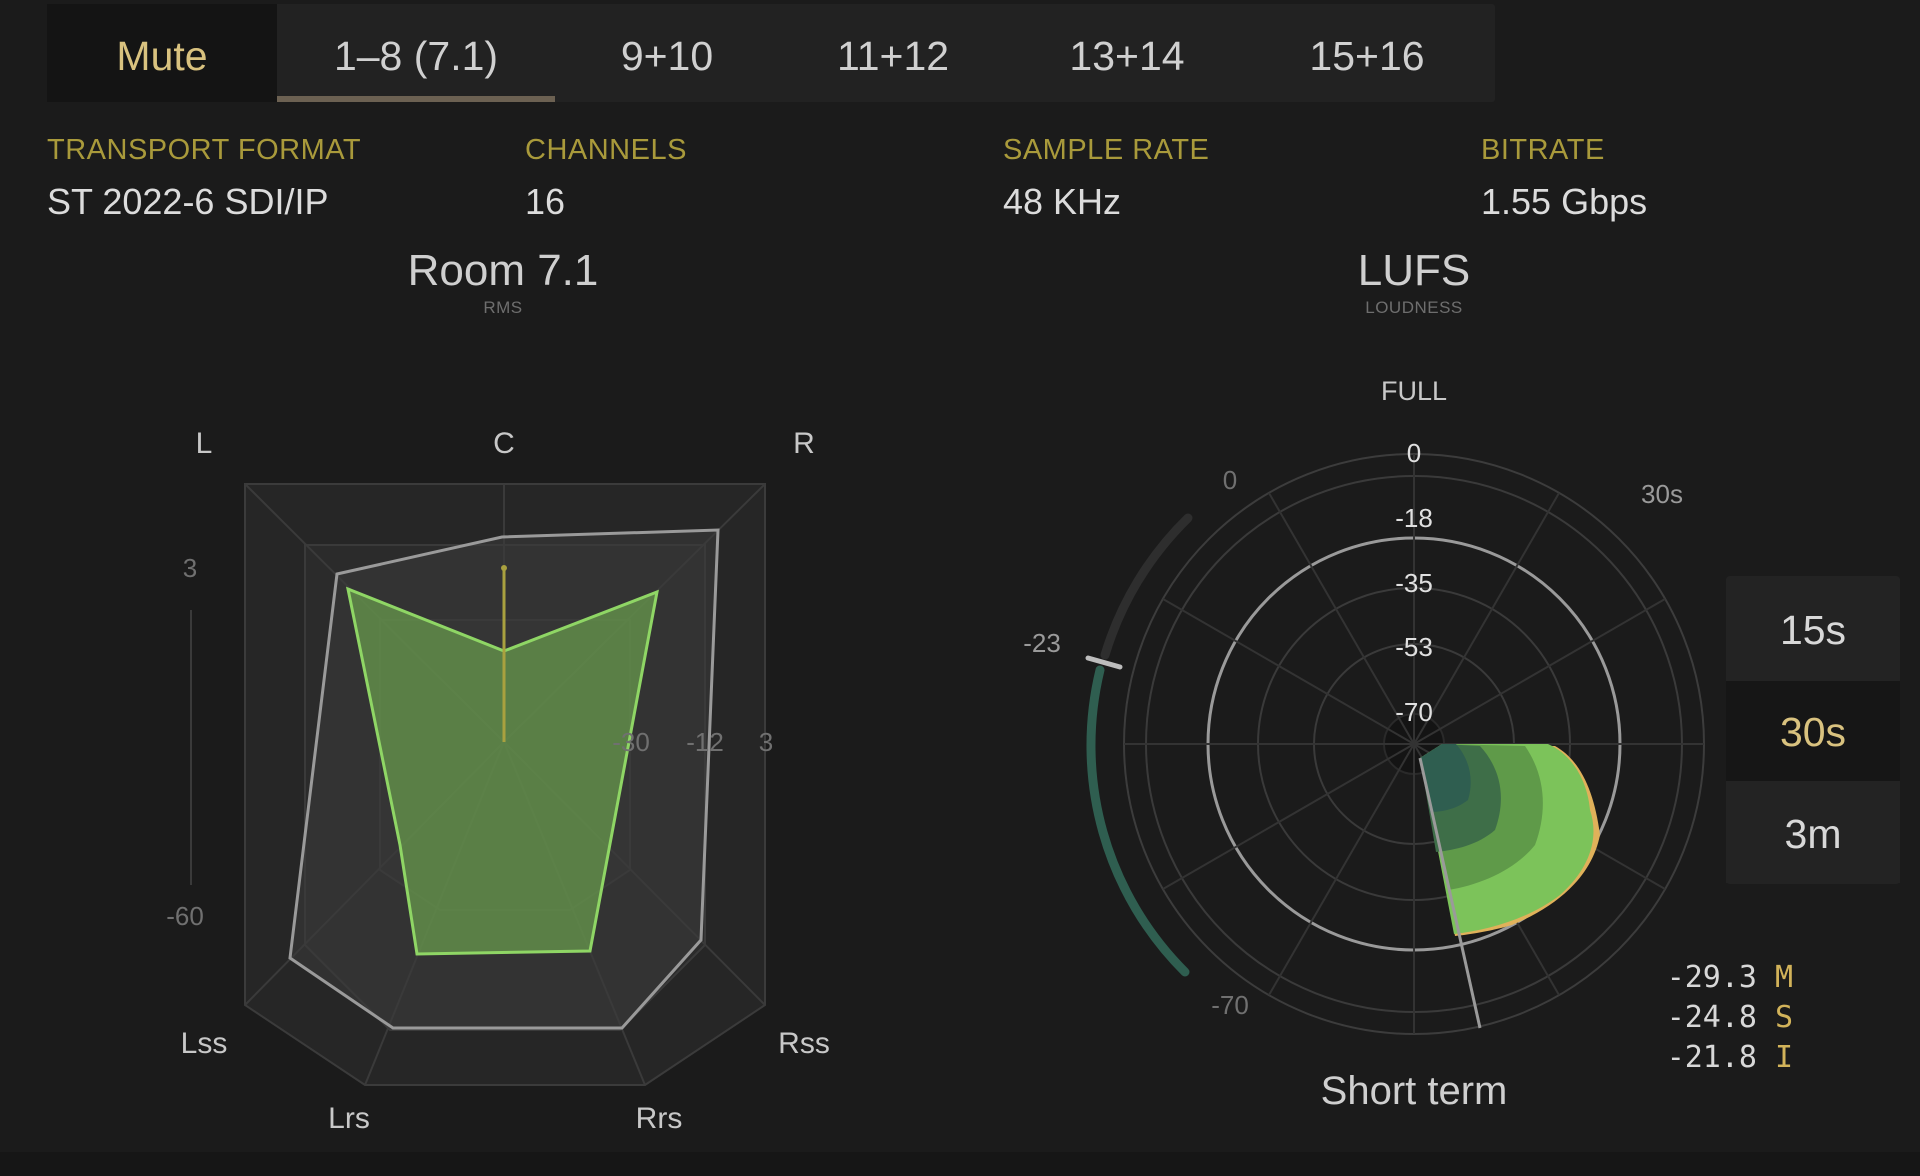 This screenshot has width=1920, height=1176. I want to click on ring-label-0: 0, so click(1414, 453).